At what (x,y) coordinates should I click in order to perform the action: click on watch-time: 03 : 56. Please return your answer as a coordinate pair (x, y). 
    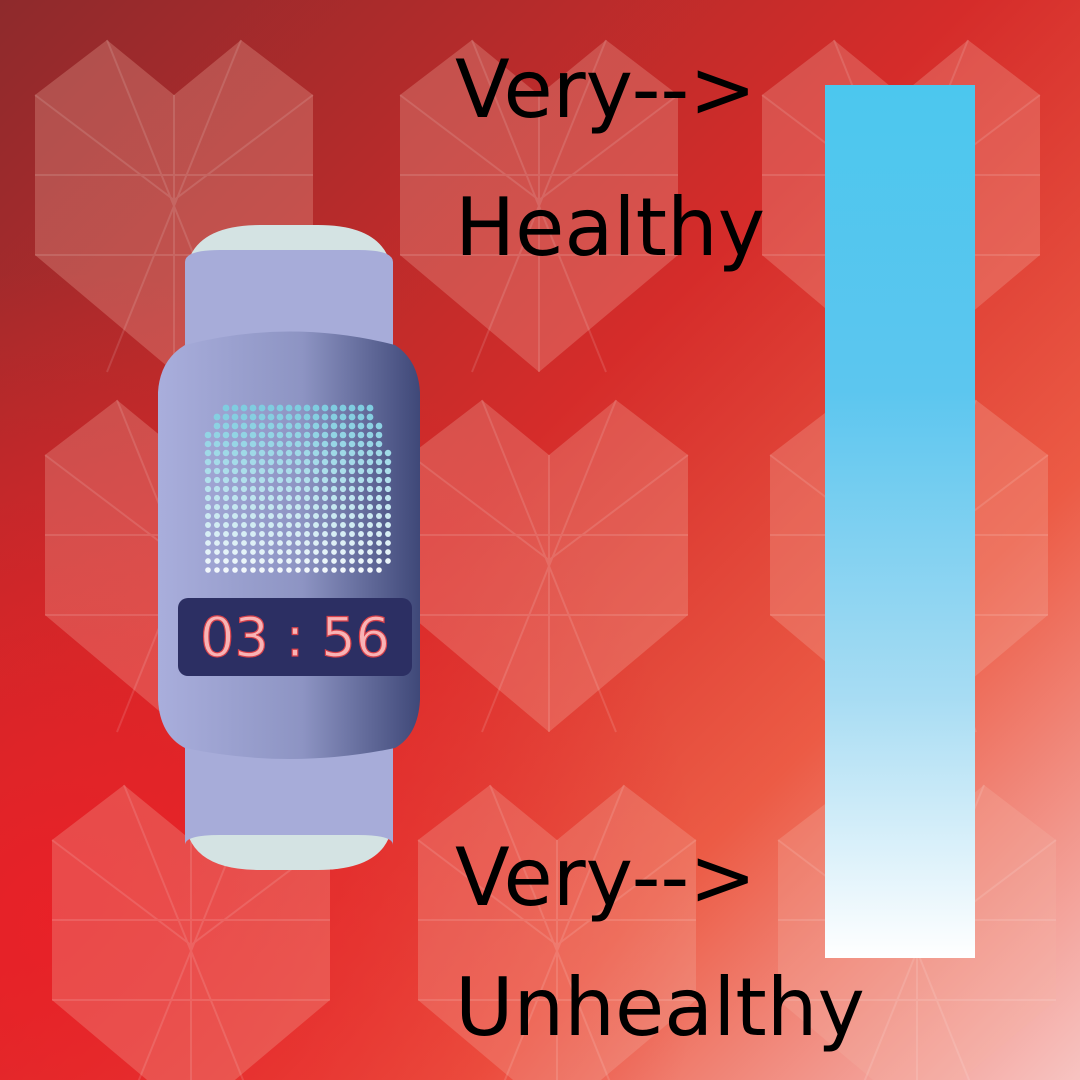
    Looking at the image, I should click on (295, 637).